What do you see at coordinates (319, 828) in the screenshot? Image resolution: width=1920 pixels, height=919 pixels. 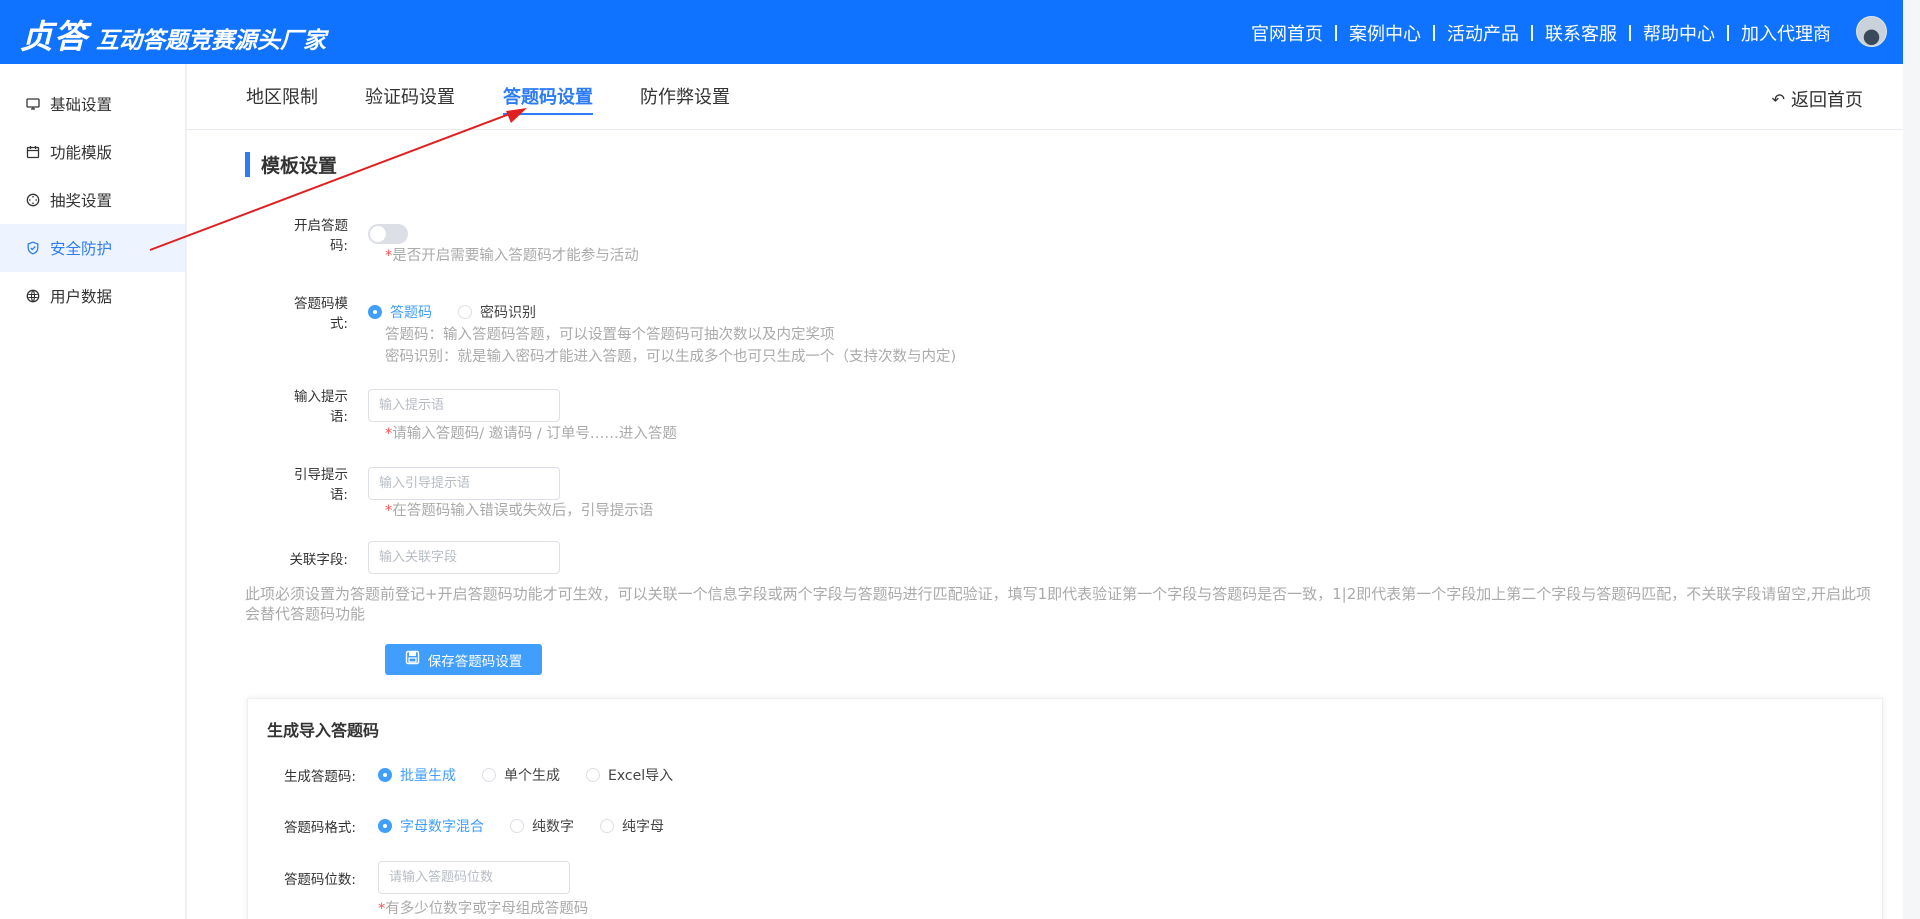 I see `format-label: 答题码格式:` at bounding box center [319, 828].